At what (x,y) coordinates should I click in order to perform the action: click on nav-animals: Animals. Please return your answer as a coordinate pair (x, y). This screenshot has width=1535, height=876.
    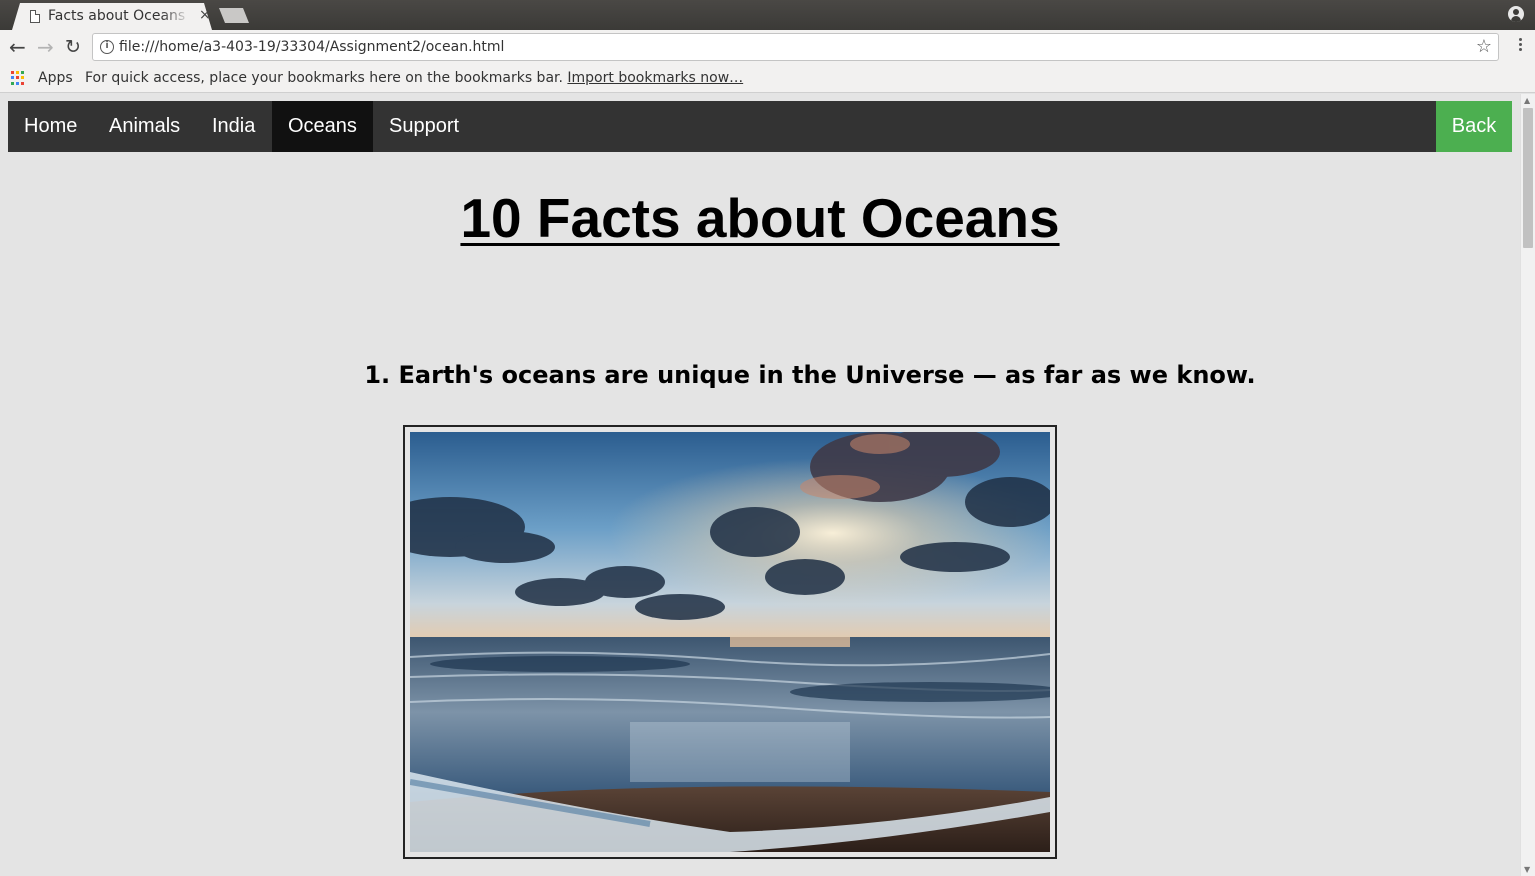
    Looking at the image, I should click on (144, 126).